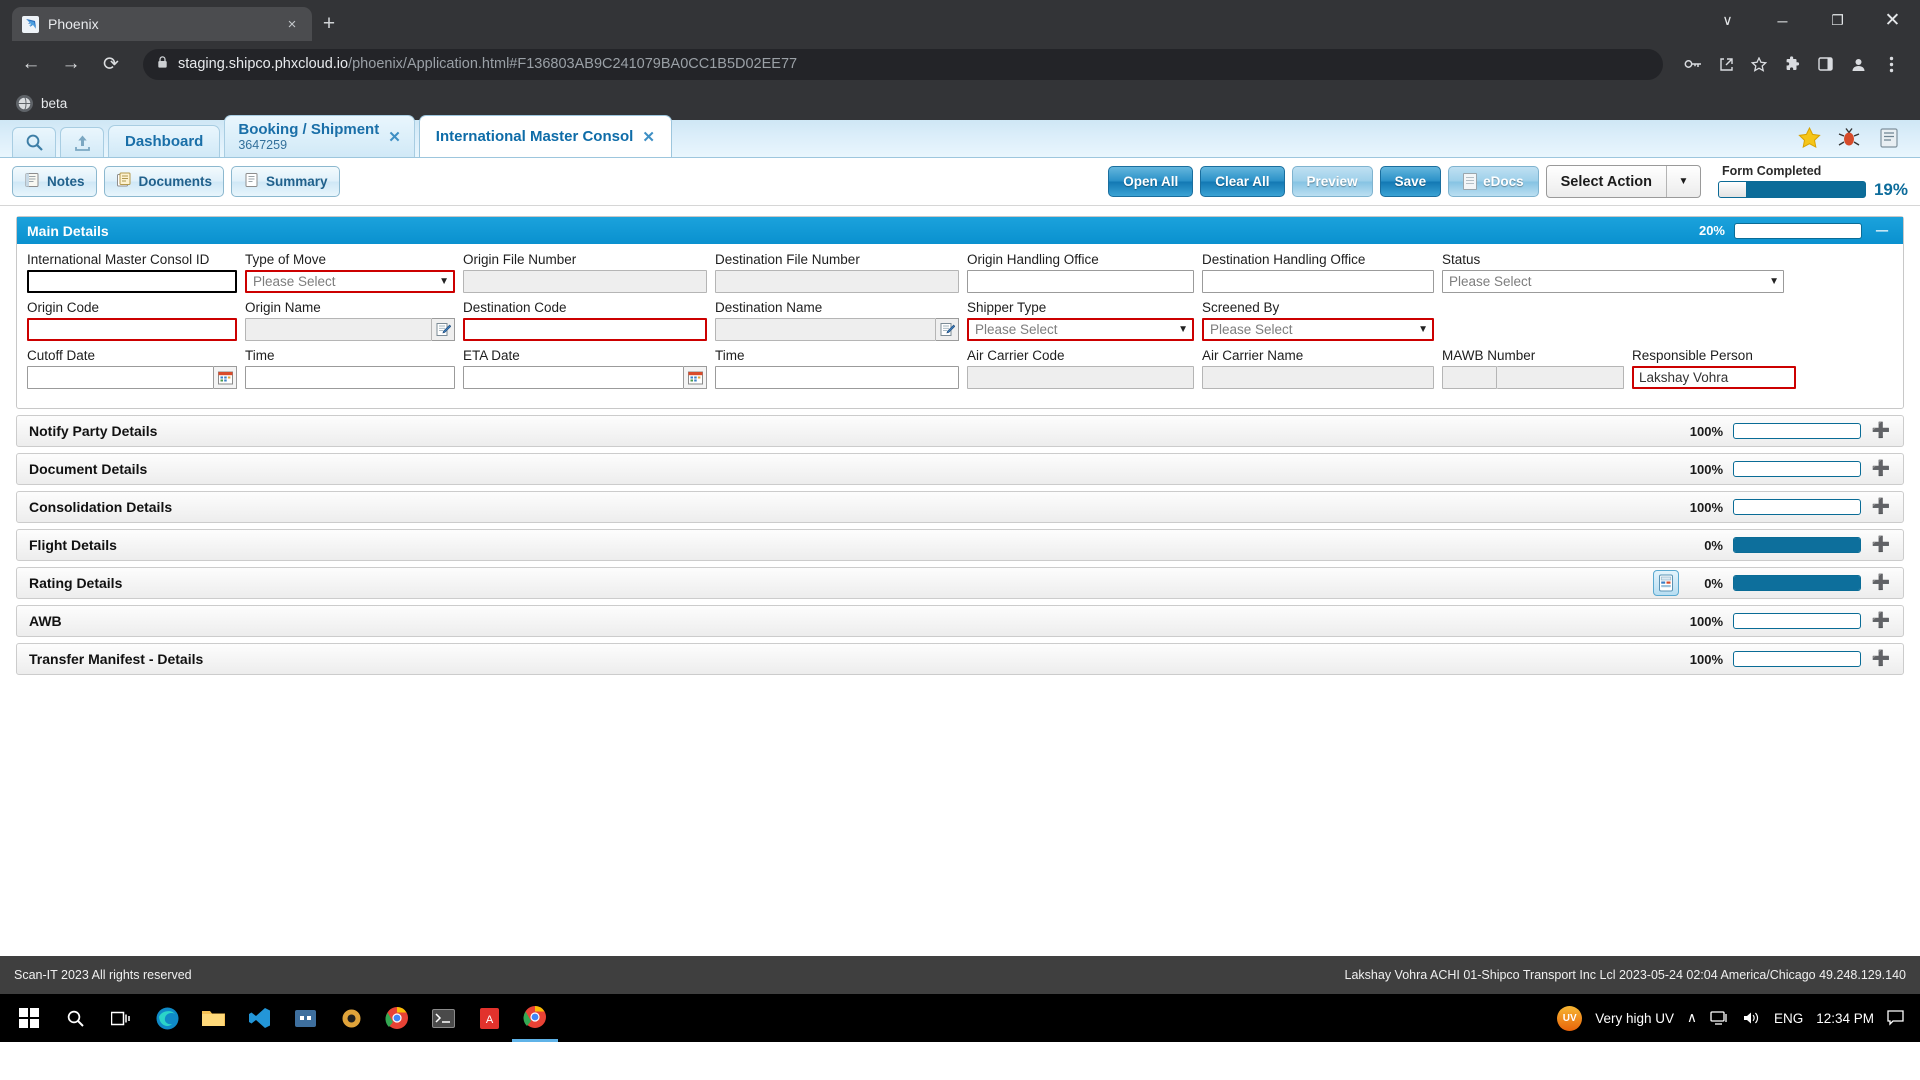  I want to click on maximize-icon: ❐, so click(1837, 20).